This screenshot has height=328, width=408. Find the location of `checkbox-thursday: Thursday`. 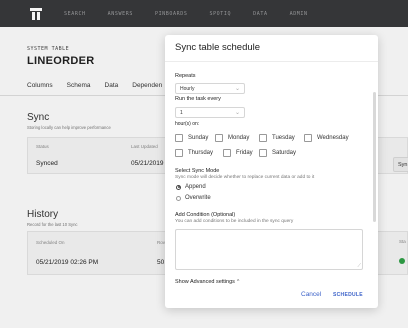

checkbox-thursday: Thursday is located at coordinates (194, 153).